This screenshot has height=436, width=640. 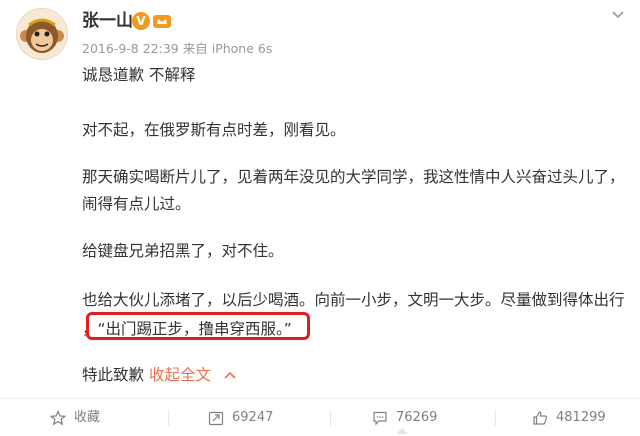 I want to click on monkey-avatar-icon, so click(x=42, y=34).